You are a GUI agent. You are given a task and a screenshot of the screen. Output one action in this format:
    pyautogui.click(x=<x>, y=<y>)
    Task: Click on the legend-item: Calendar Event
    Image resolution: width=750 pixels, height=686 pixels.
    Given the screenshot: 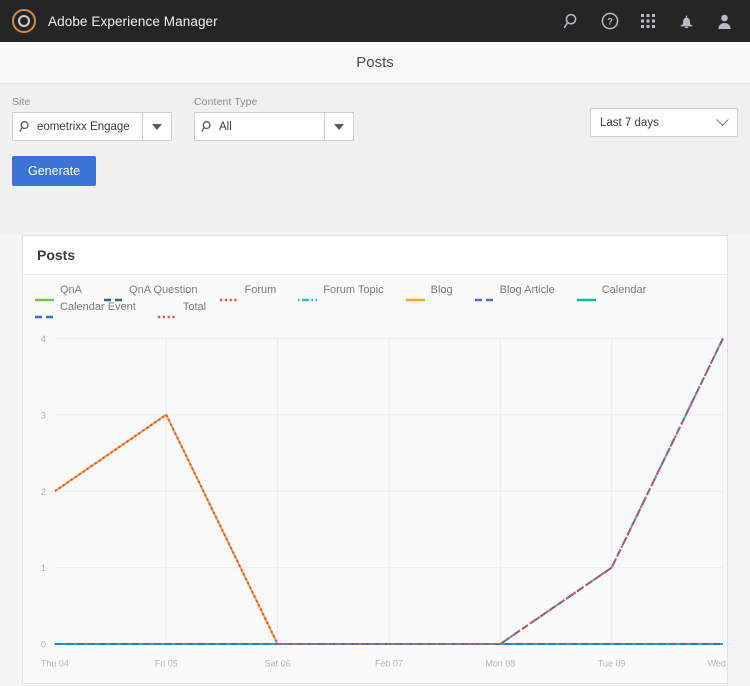 What is the action you would take?
    pyautogui.click(x=85, y=309)
    